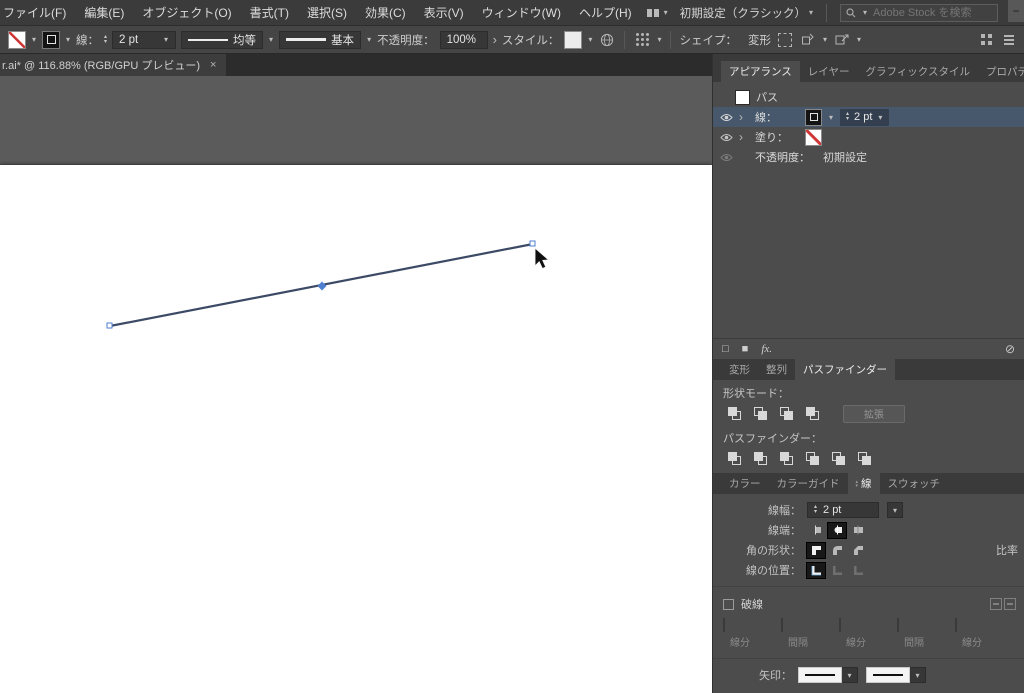 This screenshot has width=1024, height=693. Describe the element at coordinates (863, 483) in the screenshot. I see `tab-stroke: ▴ ▾ 線` at that location.